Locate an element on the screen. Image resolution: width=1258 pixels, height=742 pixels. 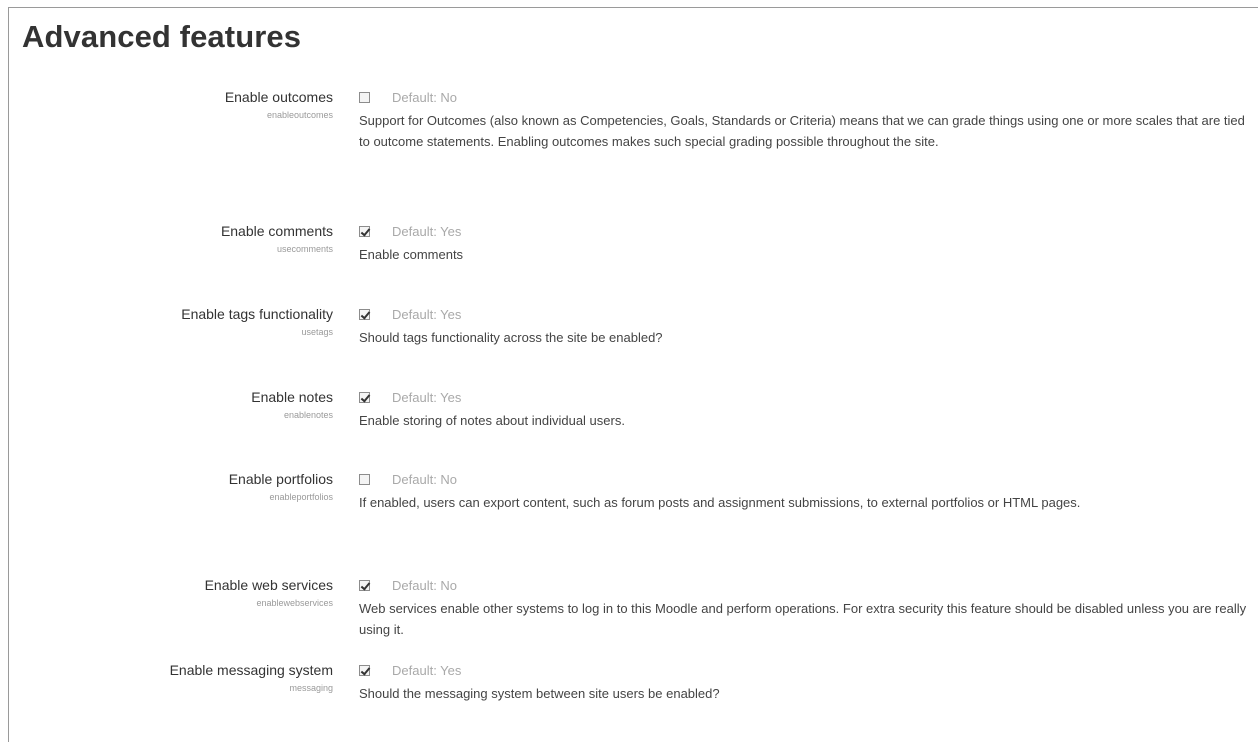
setting-label-block: Enable messaging system messaging is located at coordinates (171, 677).